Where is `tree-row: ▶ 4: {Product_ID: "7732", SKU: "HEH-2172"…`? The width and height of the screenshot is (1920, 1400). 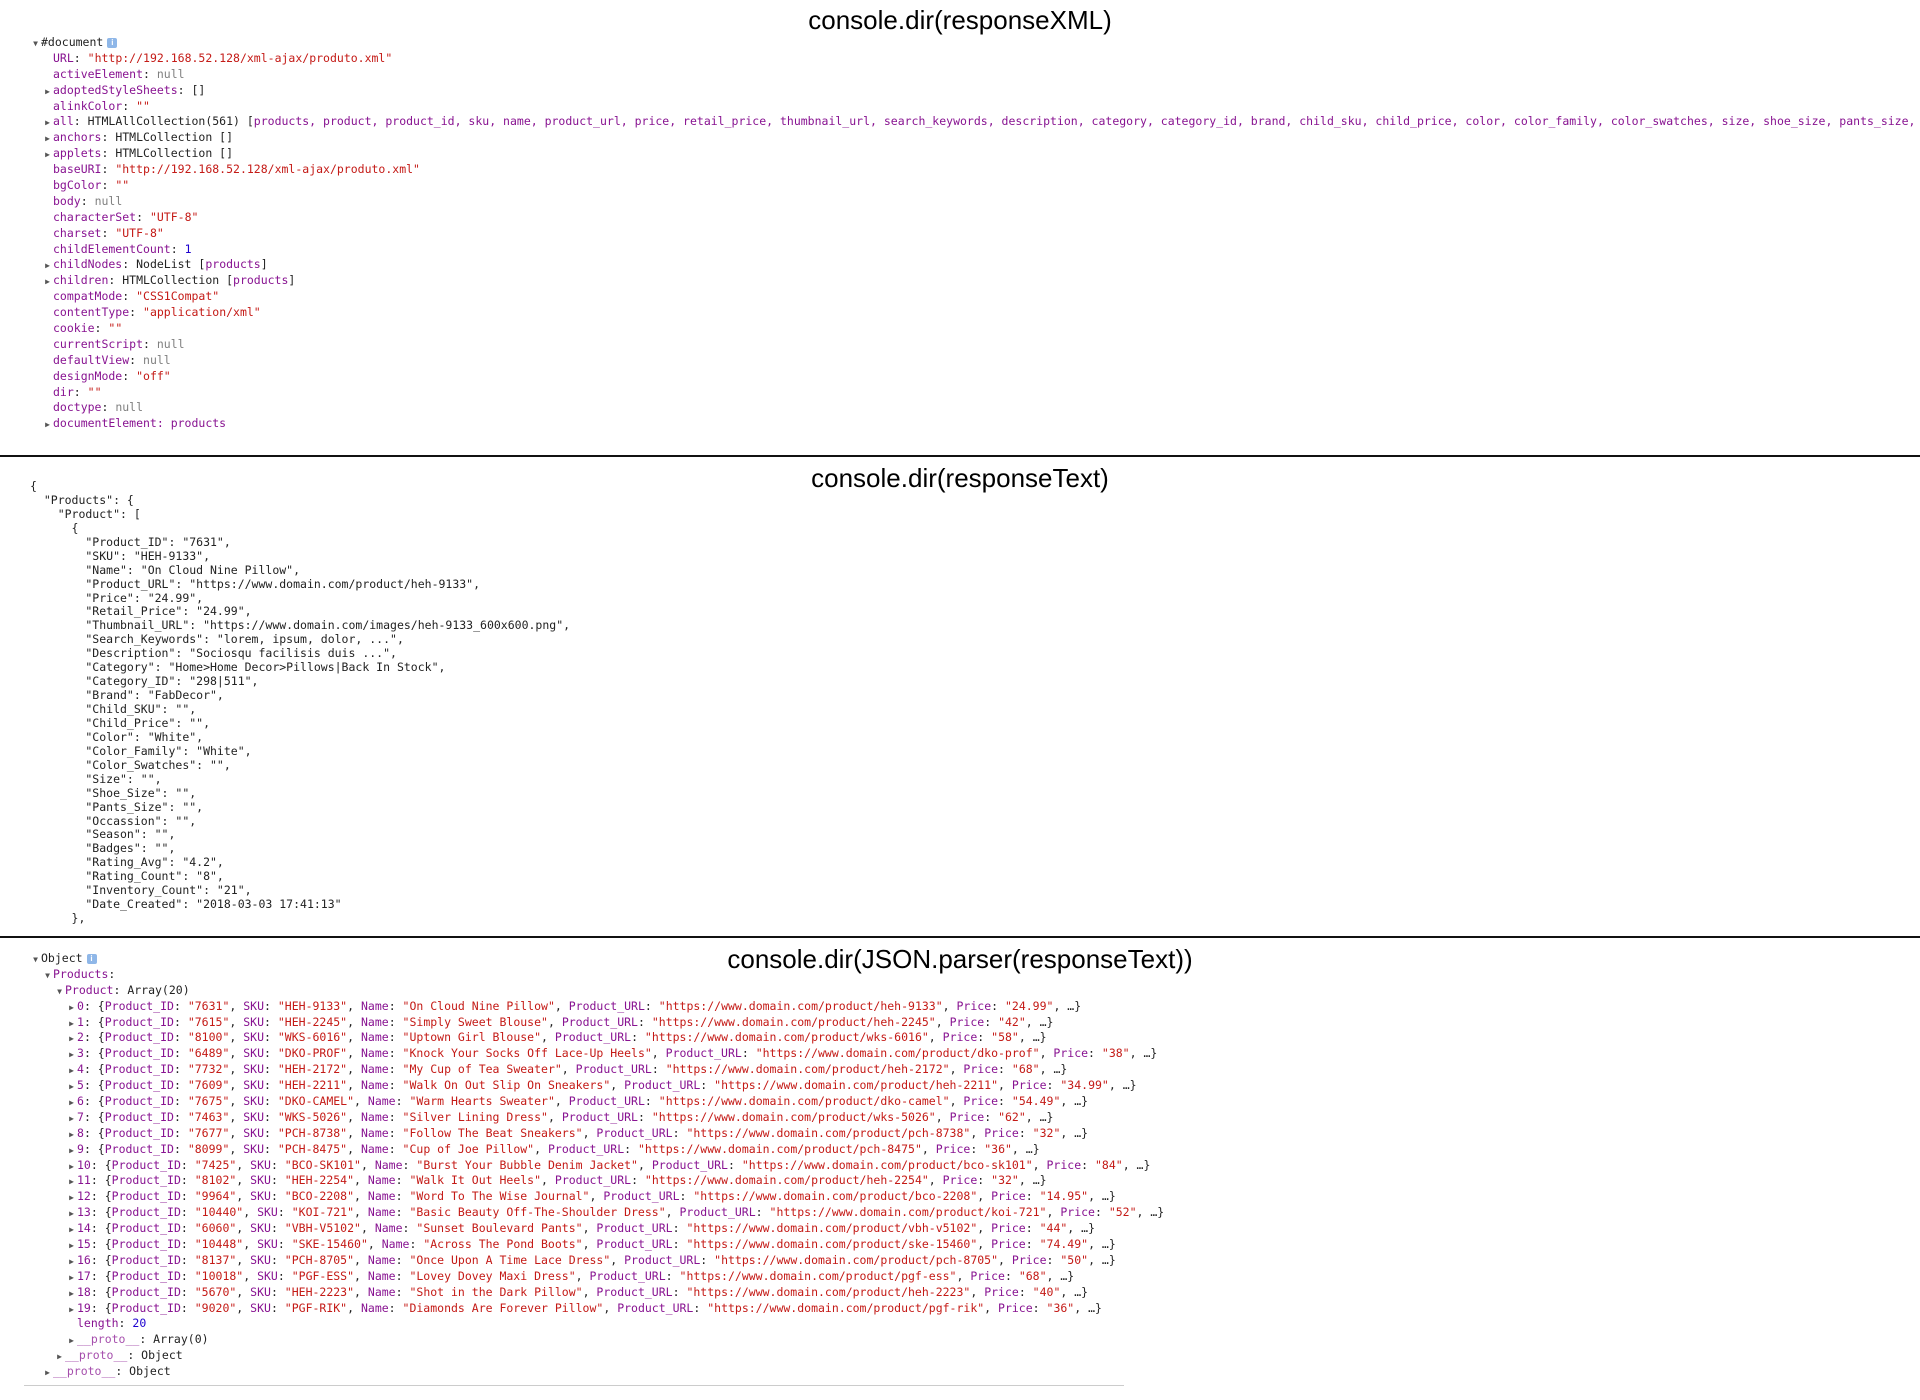 tree-row: ▶ 4: {Product_ID: "7732", SKU: "HEH-2172"… is located at coordinates (975, 1070).